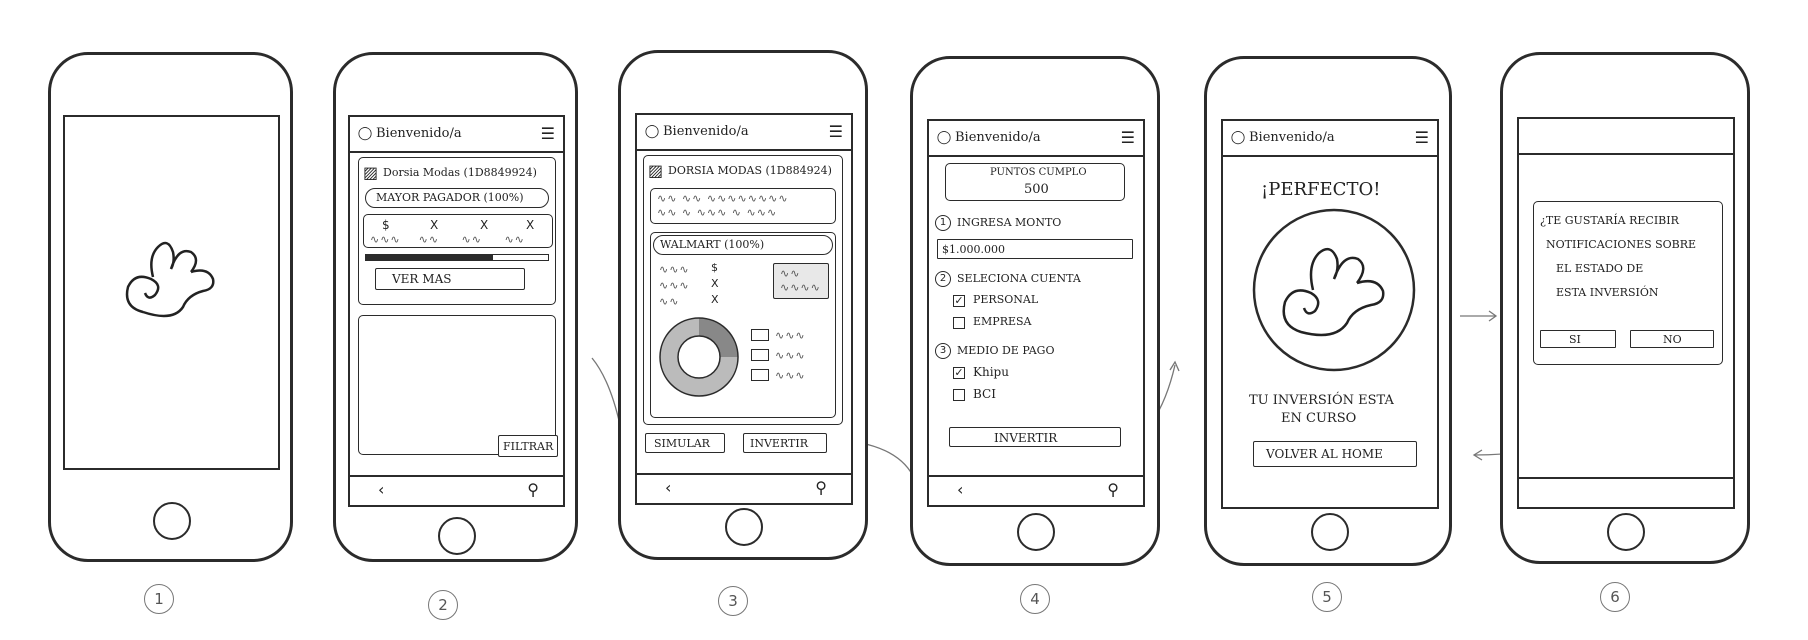 The width and height of the screenshot is (1808, 640). I want to click on company-name: Dorsia Modas (1D8849924), so click(460, 172).